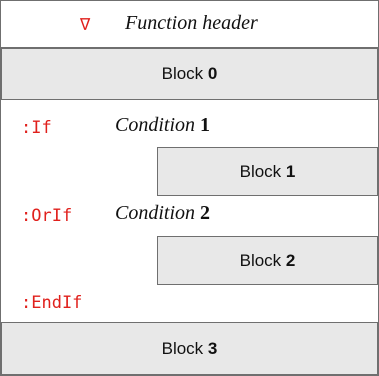 This screenshot has width=379, height=376. I want to click on block-0-number: 0, so click(212, 73).